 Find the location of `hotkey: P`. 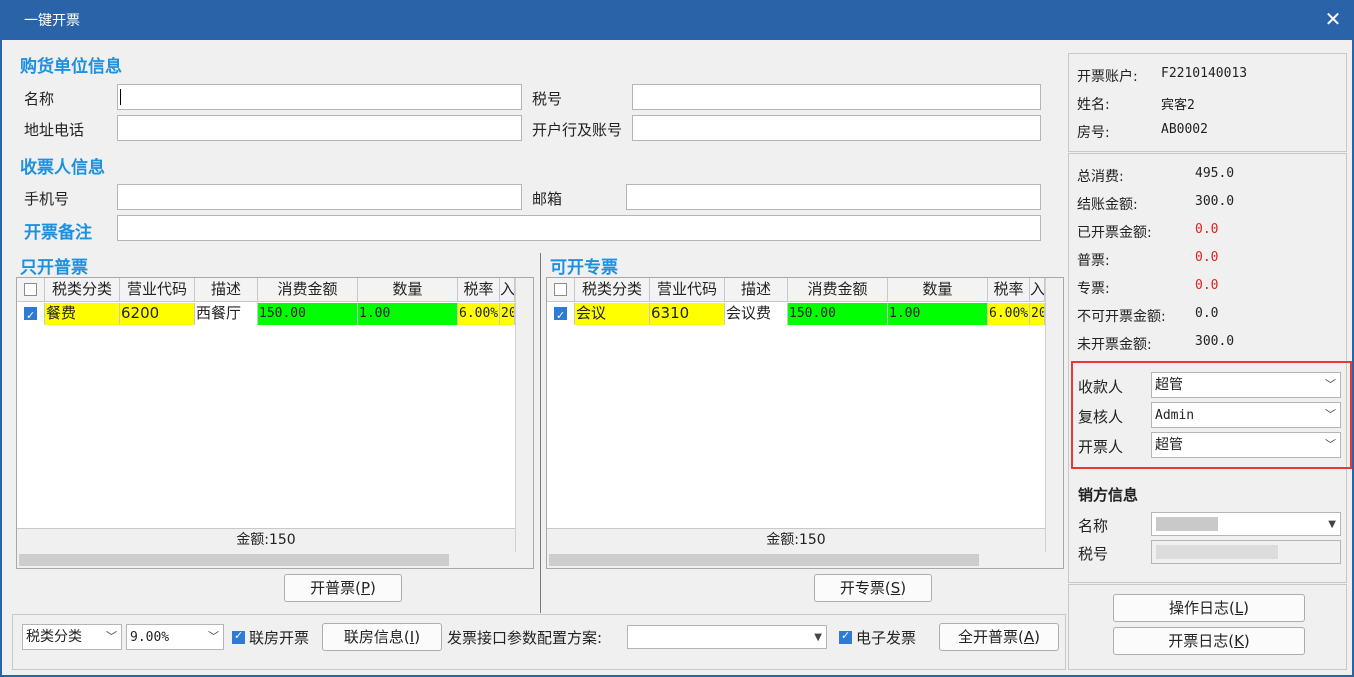

hotkey: P is located at coordinates (365, 588).